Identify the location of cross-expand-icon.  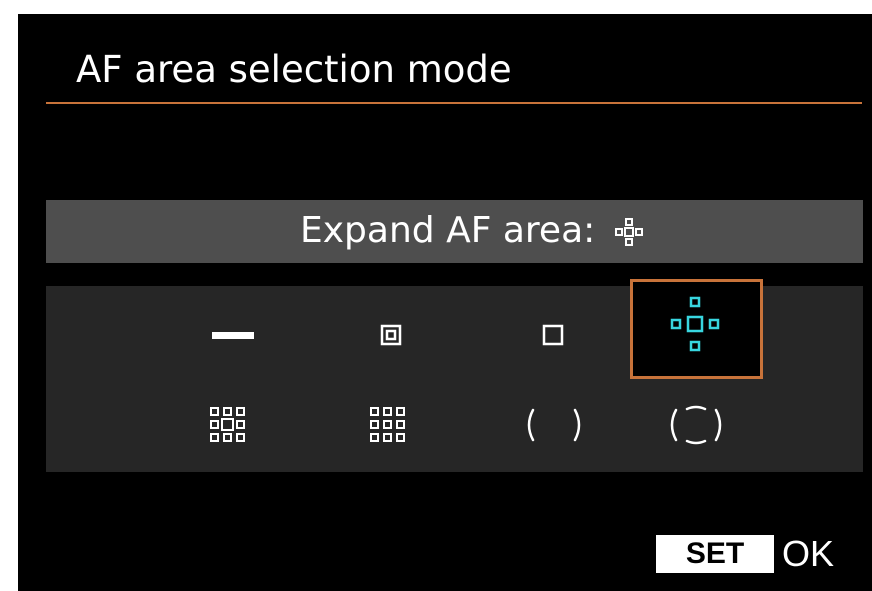
(695, 324).